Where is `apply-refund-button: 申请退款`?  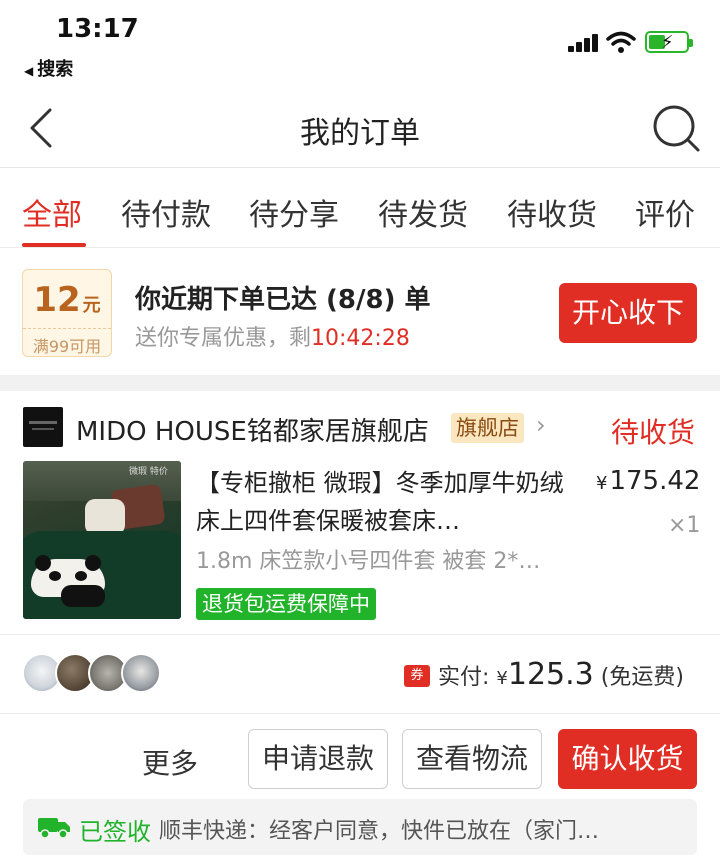 apply-refund-button: 申请退款 is located at coordinates (318, 759).